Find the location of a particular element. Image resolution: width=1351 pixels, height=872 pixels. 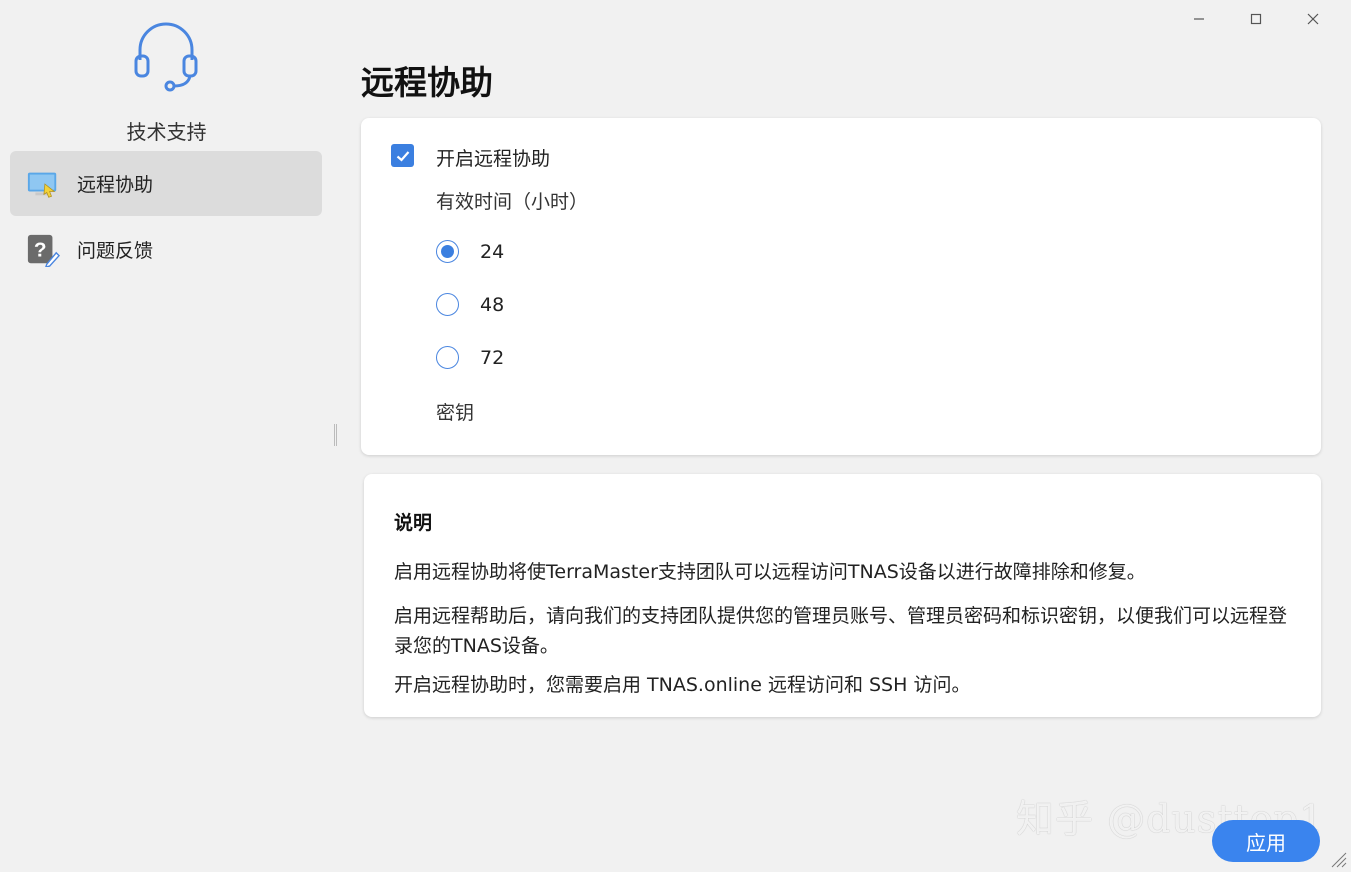

info-title: 说明 is located at coordinates (413, 523).